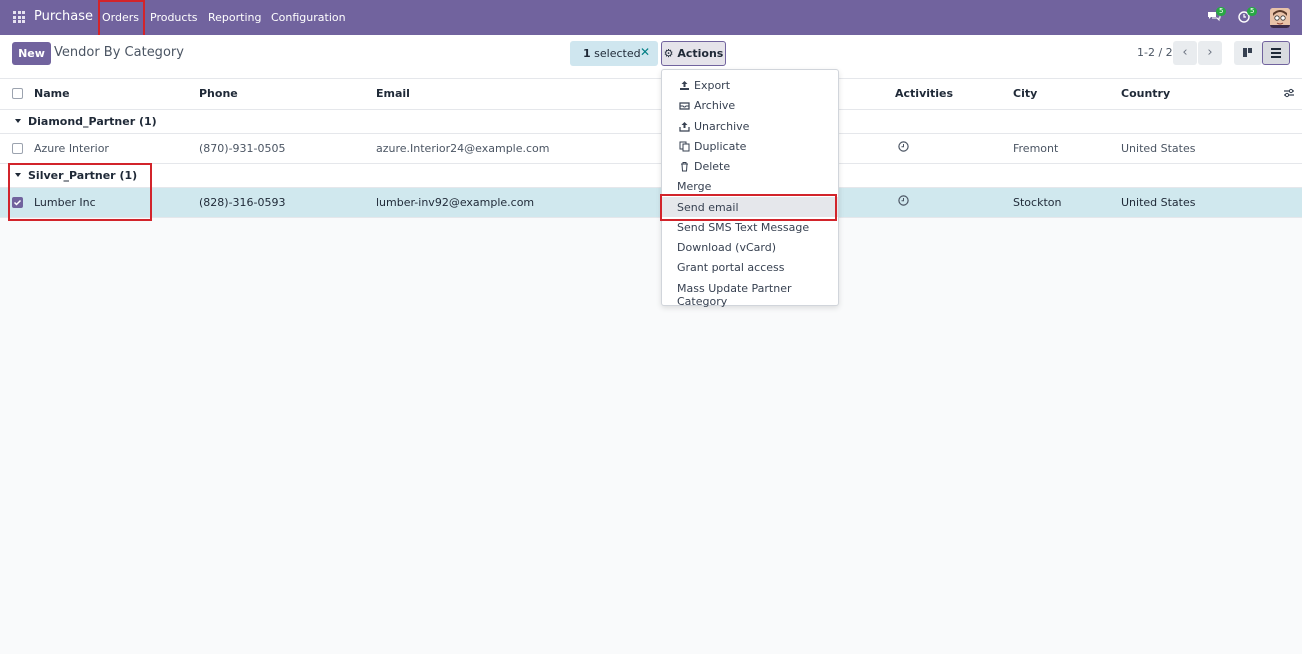 This screenshot has height=654, width=1302. I want to click on nav-reporting: Reporting, so click(234, 17).